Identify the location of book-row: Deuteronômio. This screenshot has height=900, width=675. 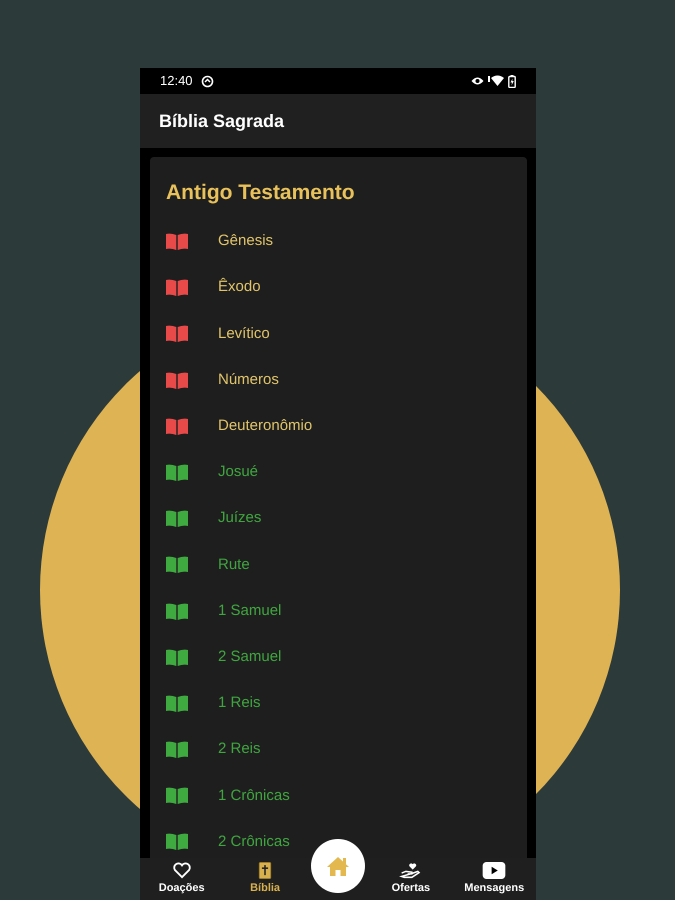
(239, 426).